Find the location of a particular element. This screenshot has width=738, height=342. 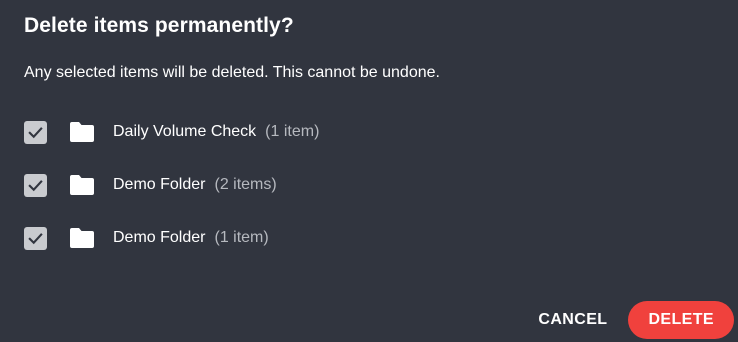

delete-button: DELETE is located at coordinates (681, 320).